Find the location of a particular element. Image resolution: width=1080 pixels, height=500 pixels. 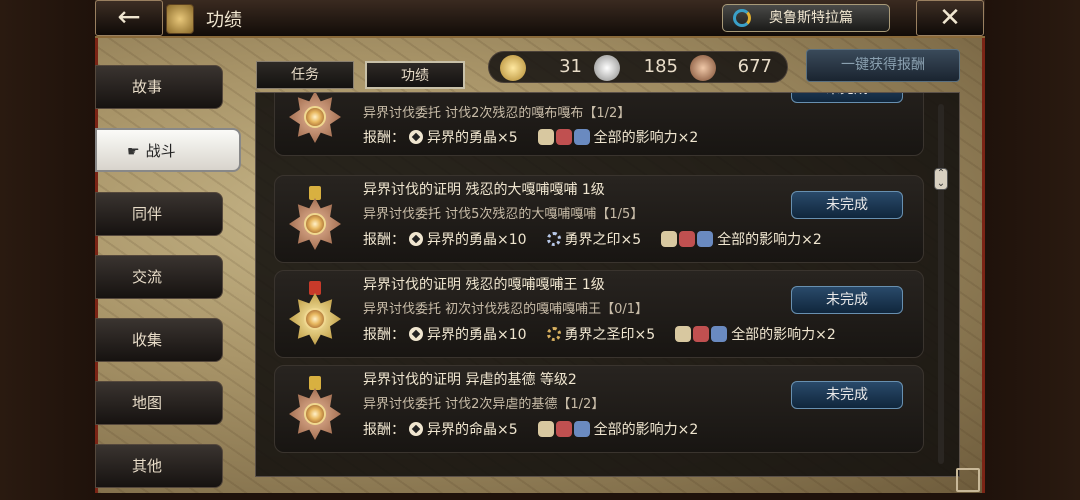

bronze-medal-count: 677 is located at coordinates (754, 66).